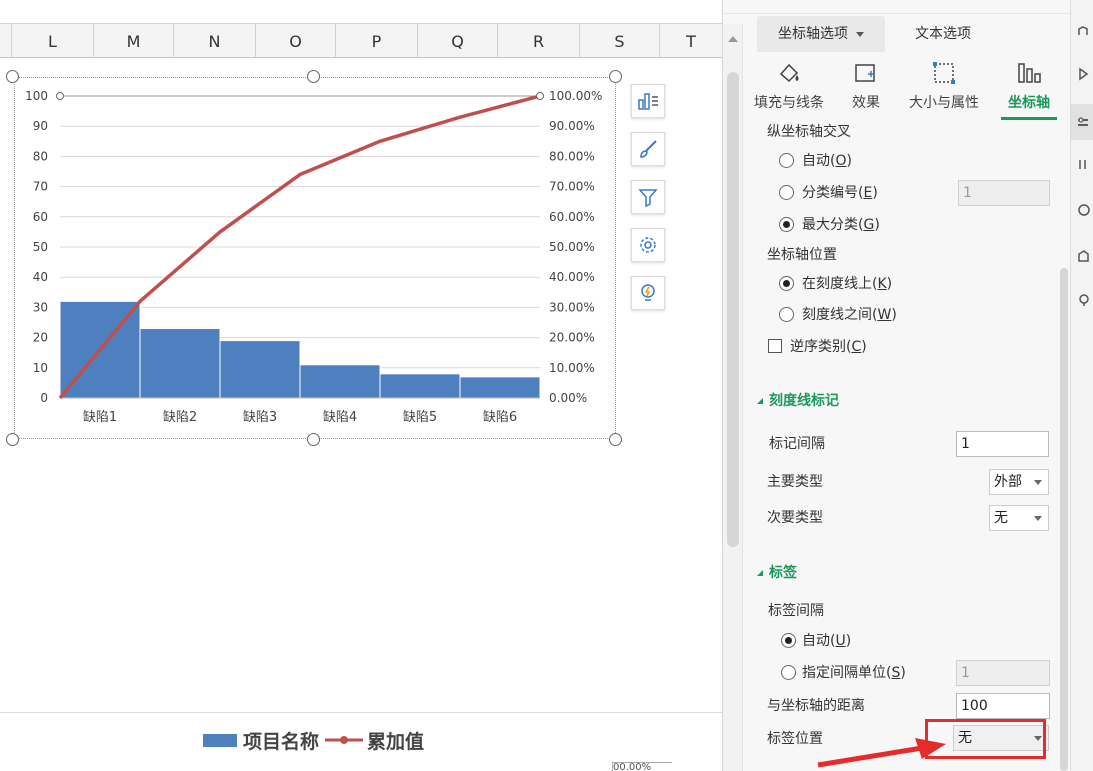  Describe the element at coordinates (943, 34) in the screenshot. I see `tab-text-options: 文本选项` at that location.